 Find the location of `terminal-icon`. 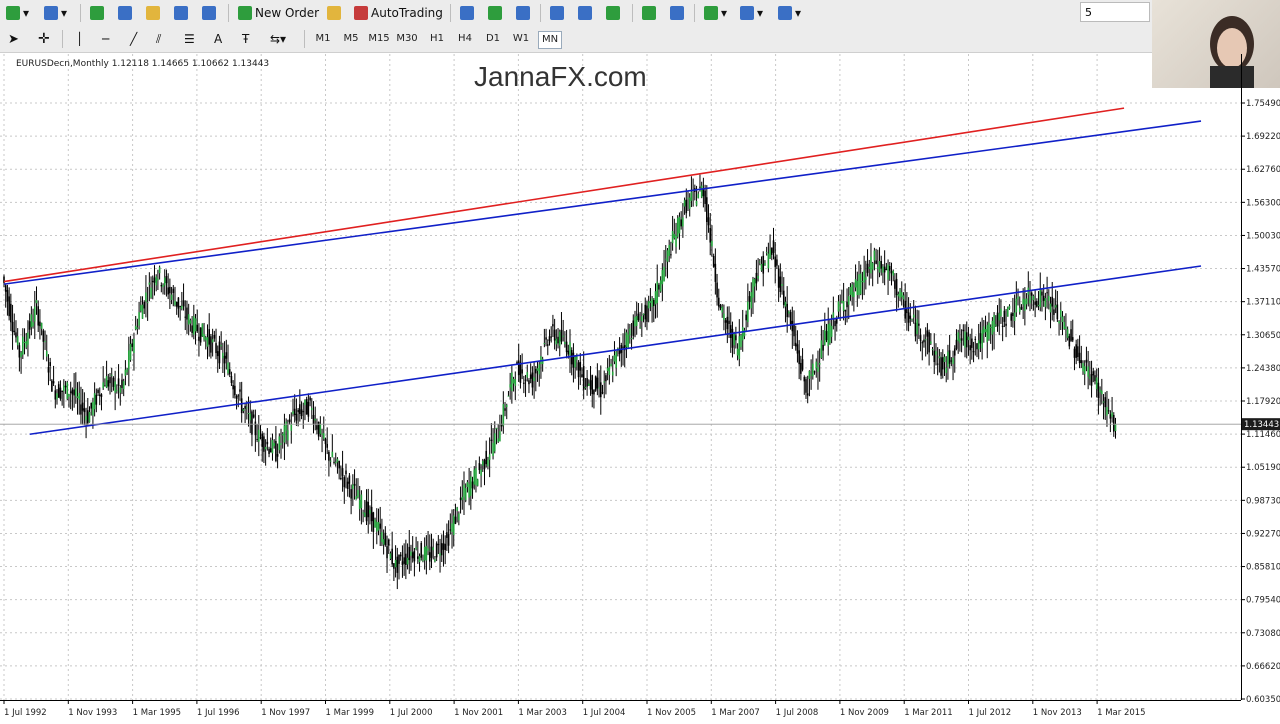

terminal-icon is located at coordinates (181, 13).